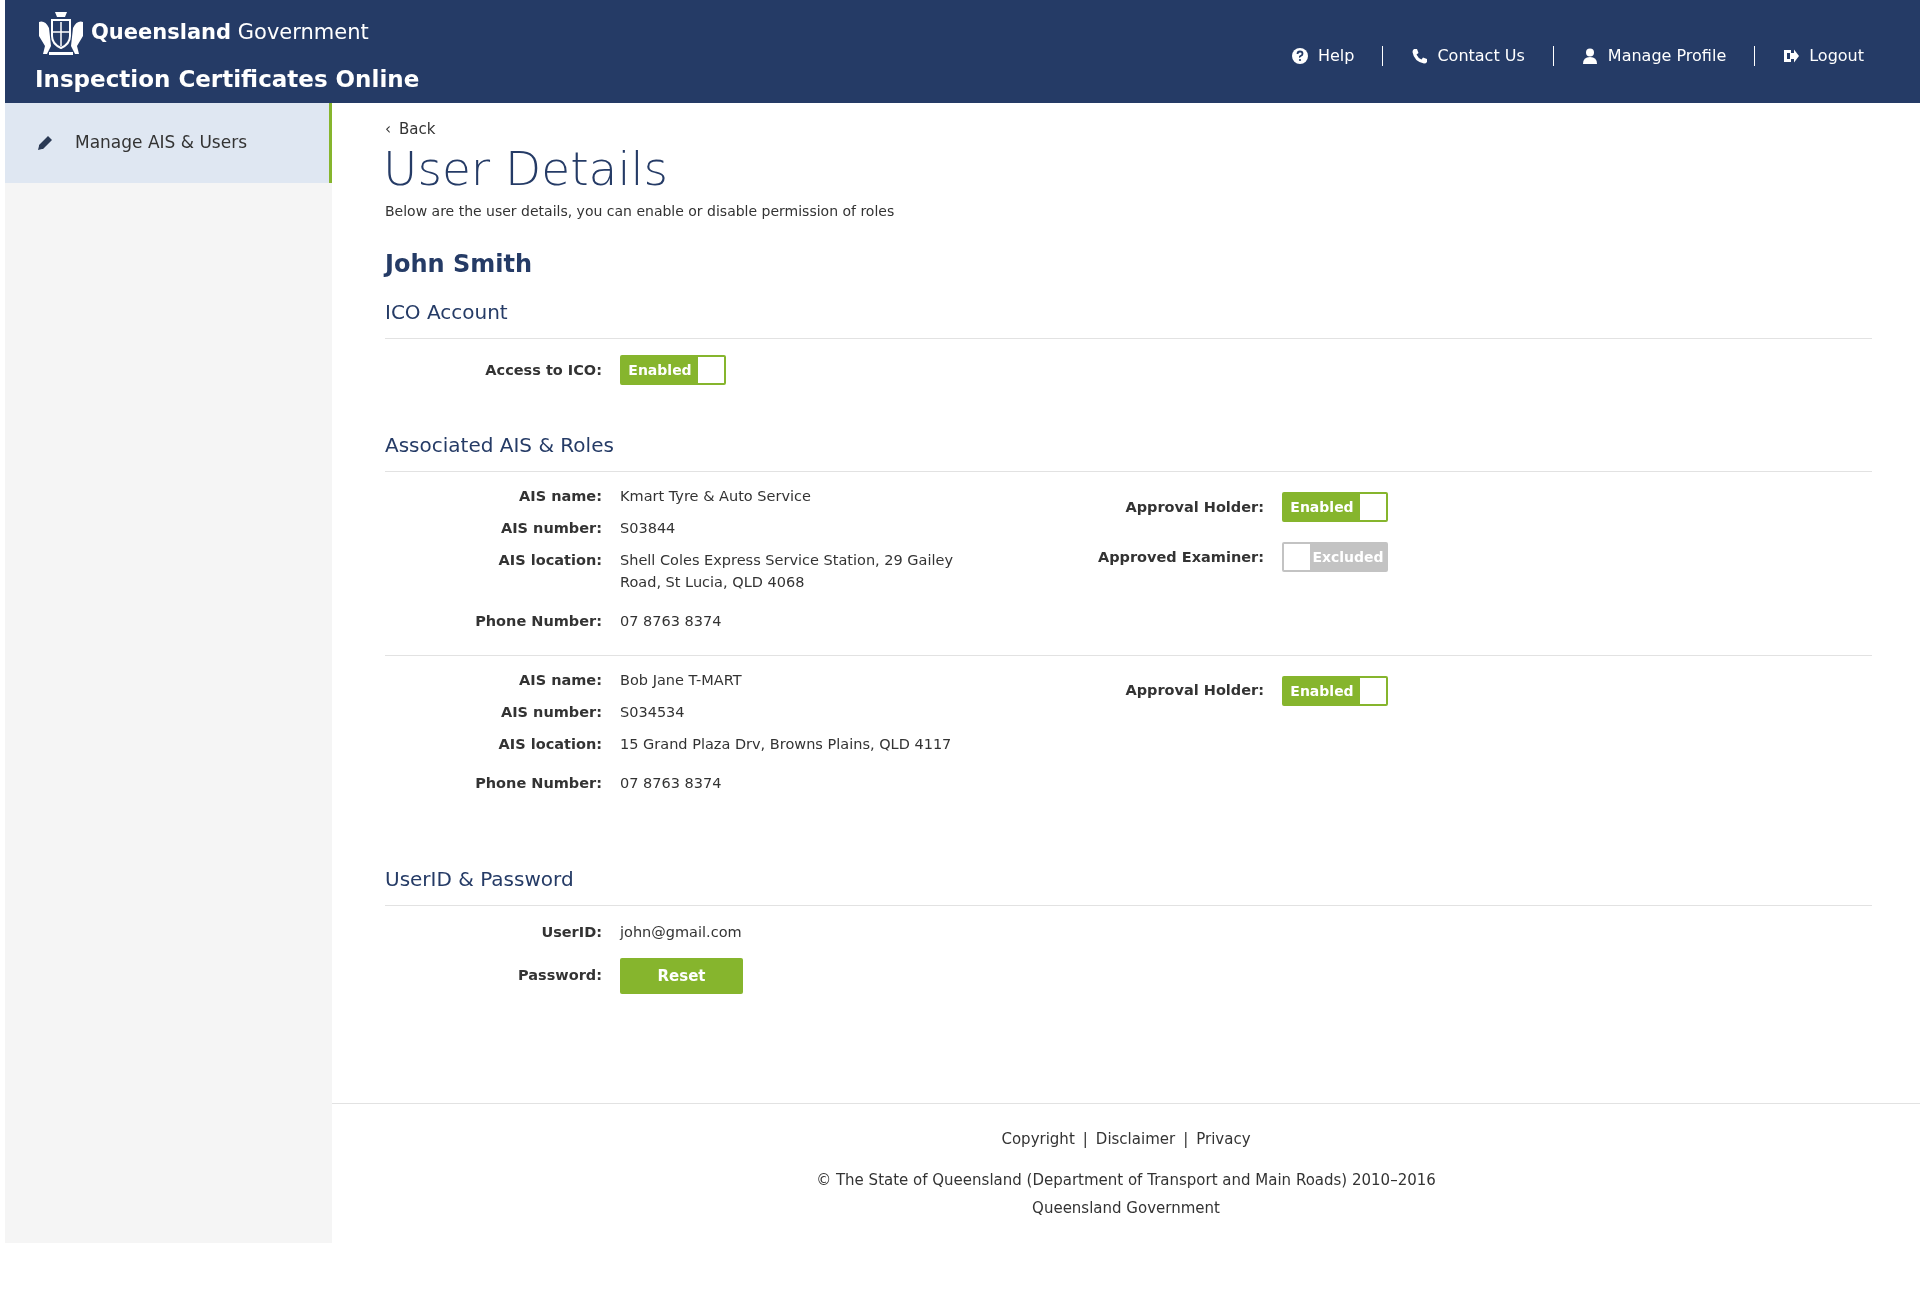 Image resolution: width=1920 pixels, height=1290 pixels. I want to click on intro-text: Below are the user details, you can enable or disable permission of roles, so click(640, 211).